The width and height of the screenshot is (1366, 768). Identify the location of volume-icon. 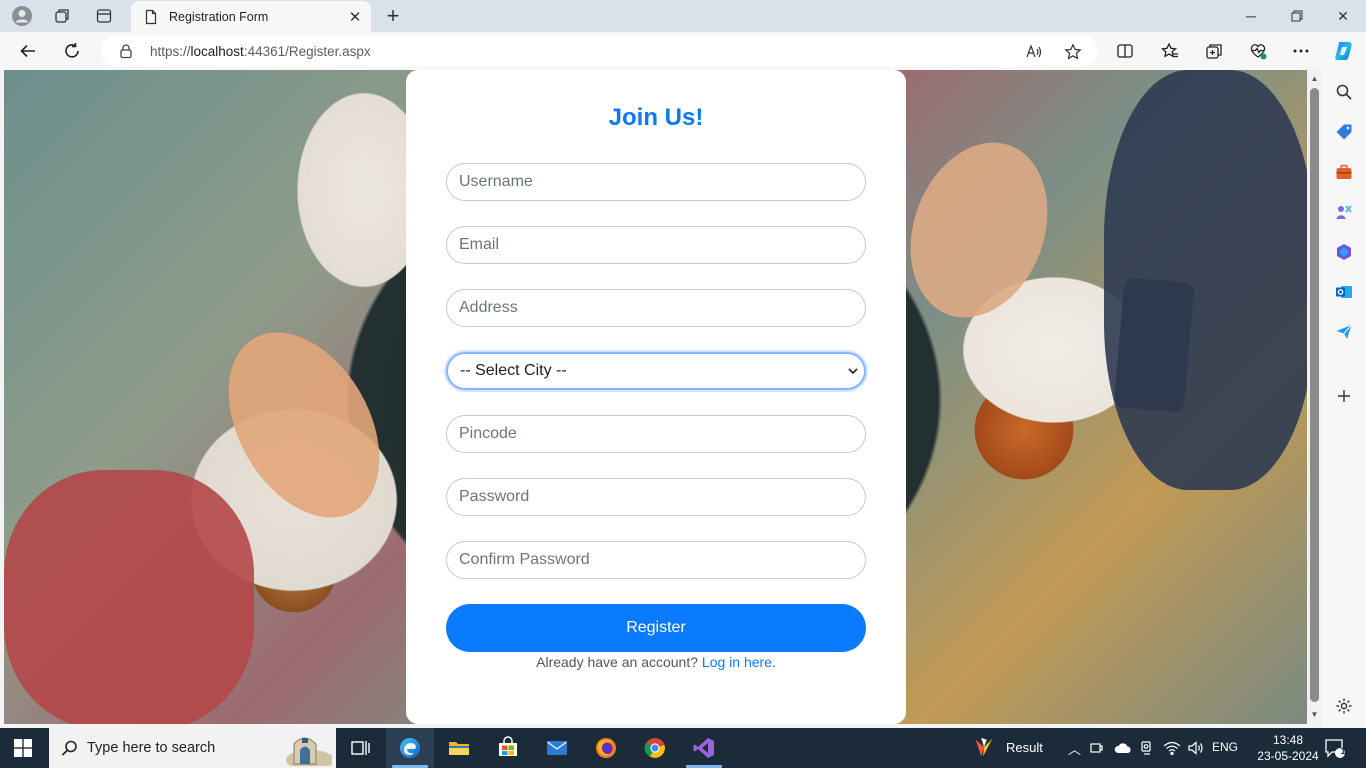
(1196, 748).